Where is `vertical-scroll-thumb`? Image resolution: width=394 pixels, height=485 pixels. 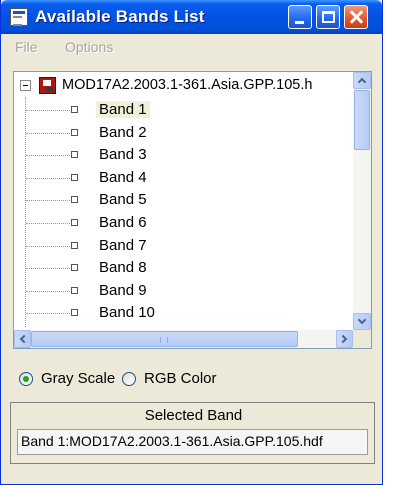
vertical-scroll-thumb is located at coordinates (362, 120).